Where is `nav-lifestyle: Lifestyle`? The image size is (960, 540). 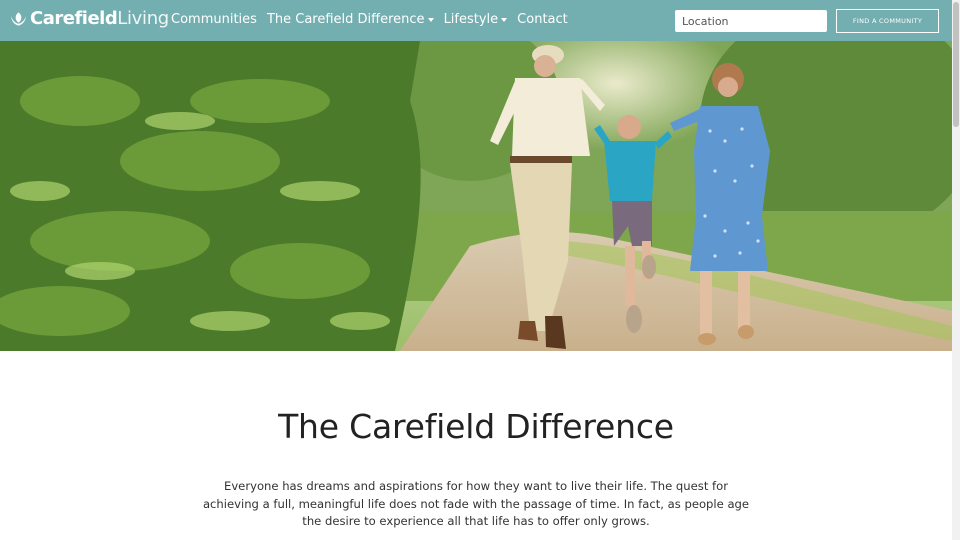
nav-lifestyle: Lifestyle is located at coordinates (476, 19).